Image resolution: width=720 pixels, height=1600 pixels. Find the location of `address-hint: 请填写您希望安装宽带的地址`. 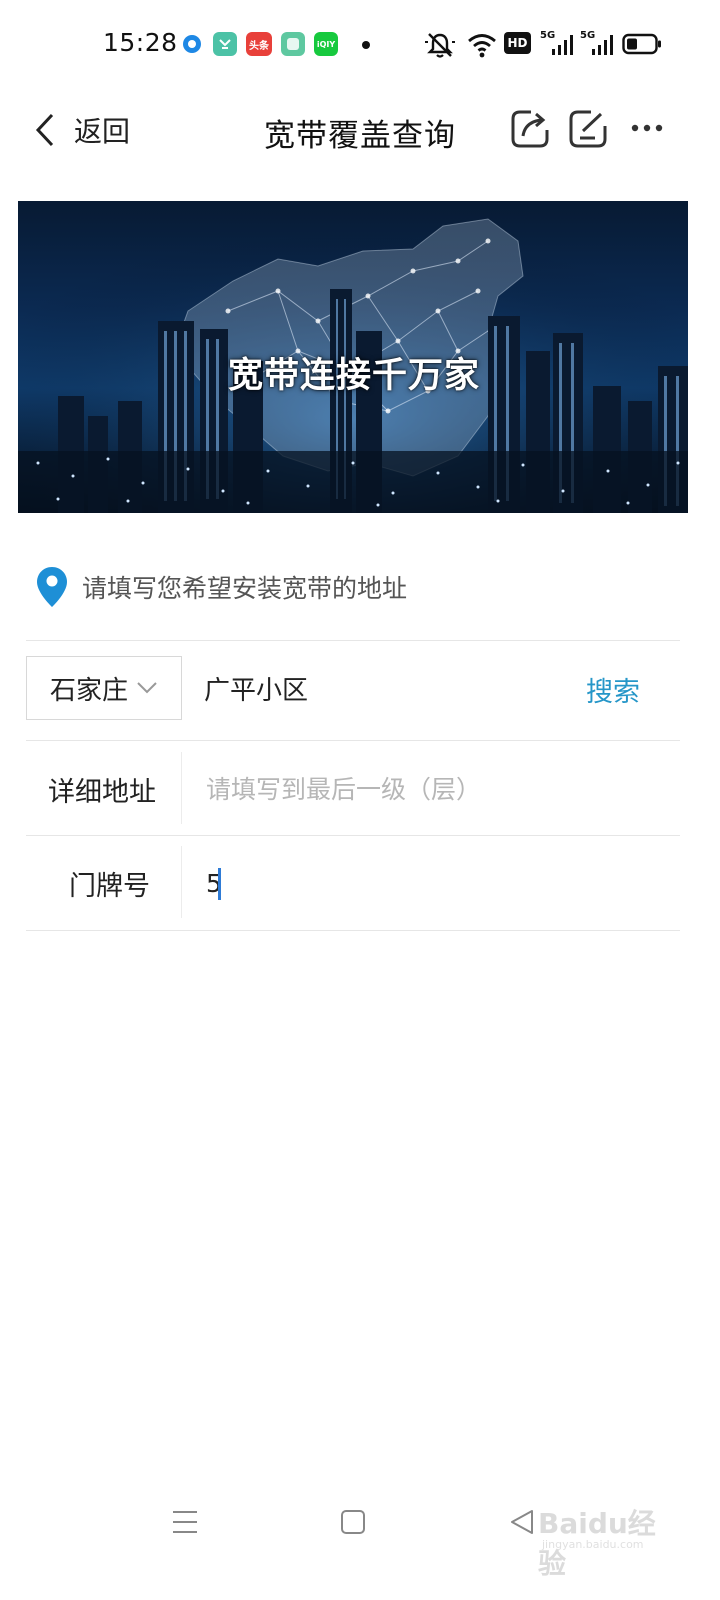

address-hint: 请填写您希望安装宽带的地址 is located at coordinates (221, 587).